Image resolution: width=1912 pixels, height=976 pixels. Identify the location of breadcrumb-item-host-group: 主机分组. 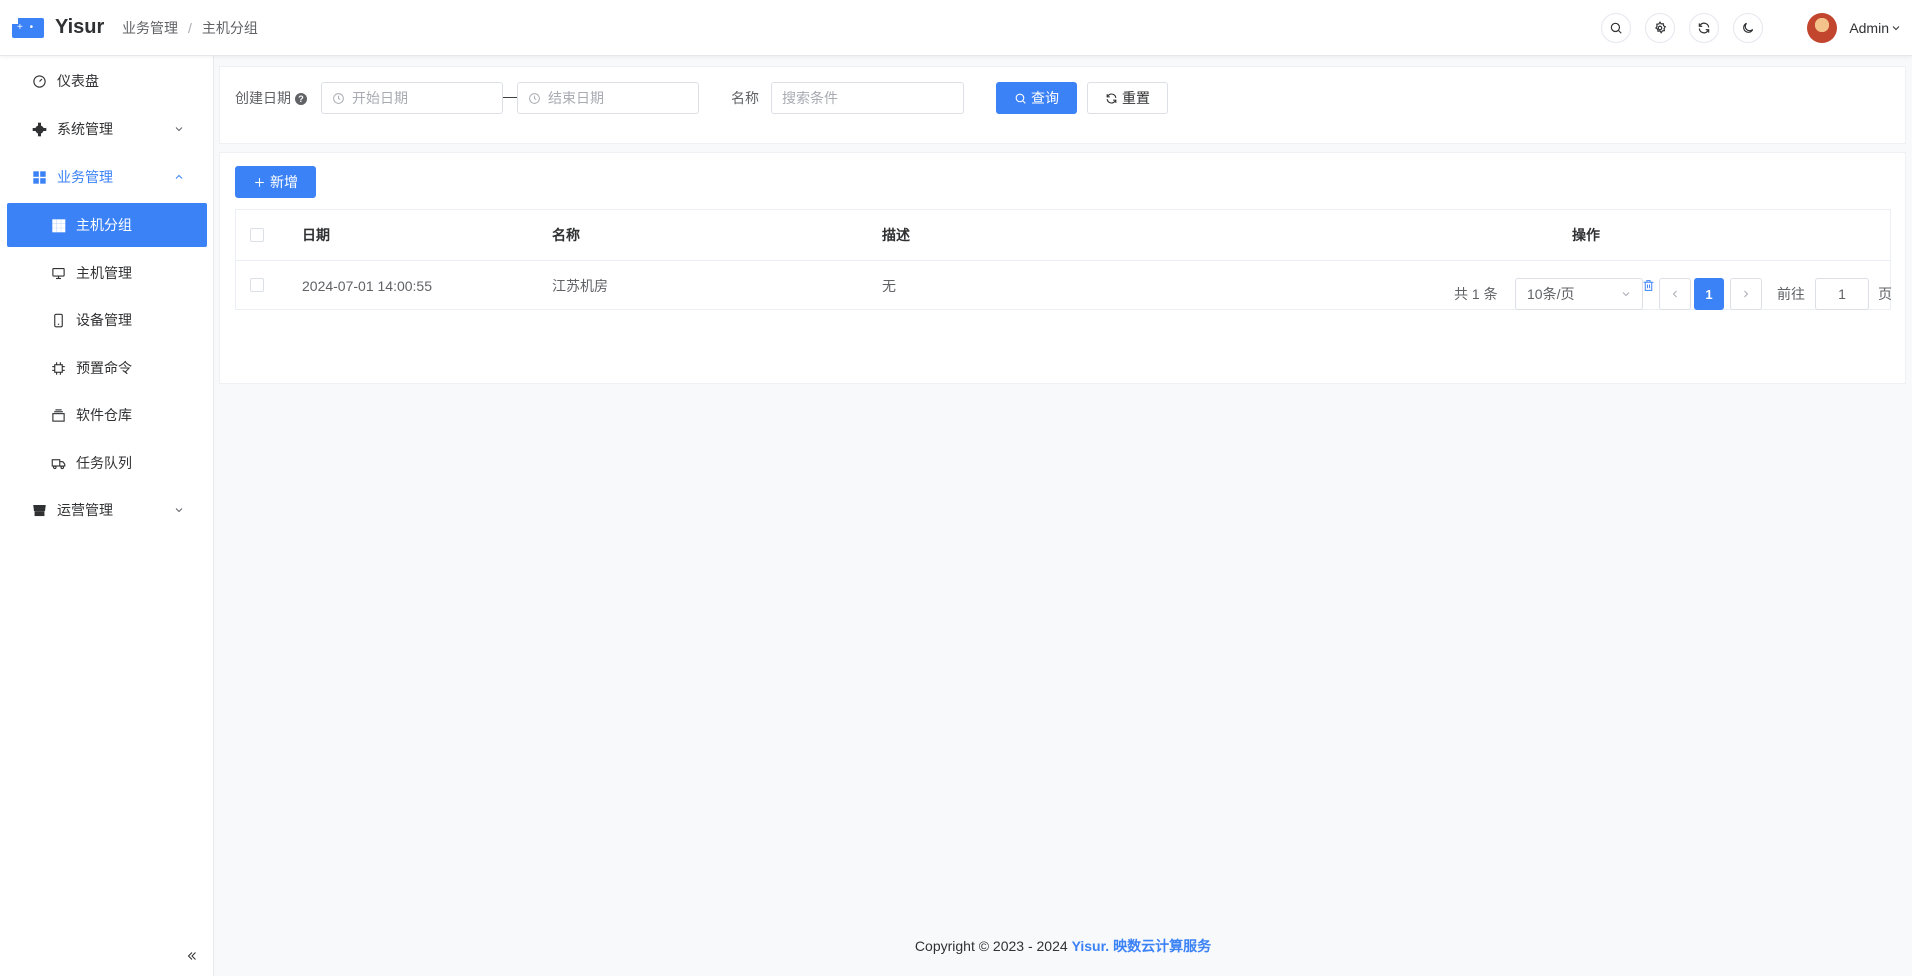
(229, 27).